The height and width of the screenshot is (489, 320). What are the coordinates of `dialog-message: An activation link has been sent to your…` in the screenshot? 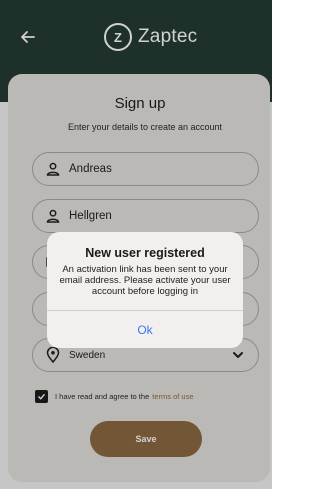 It's located at (145, 280).